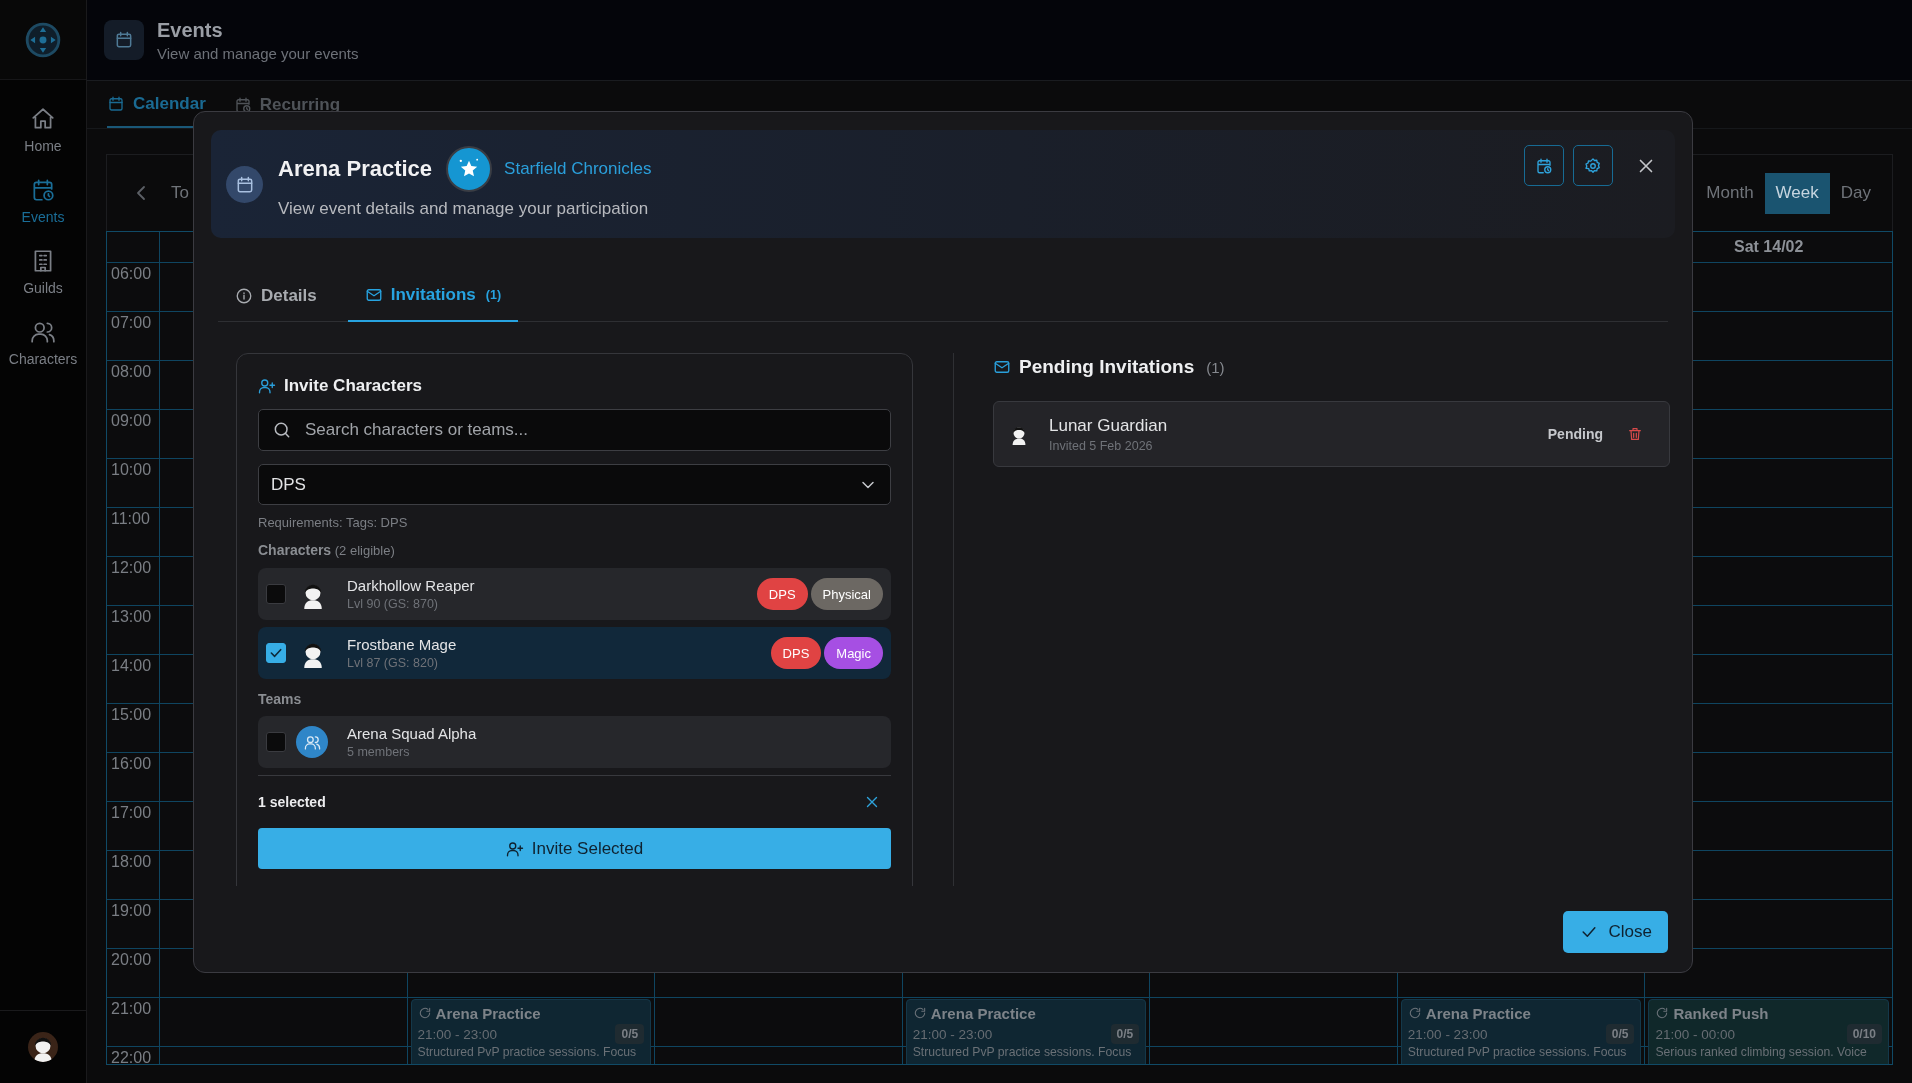 Image resolution: width=1912 pixels, height=1083 pixels. Describe the element at coordinates (131, 861) in the screenshot. I see `time-label: 18:00` at that location.